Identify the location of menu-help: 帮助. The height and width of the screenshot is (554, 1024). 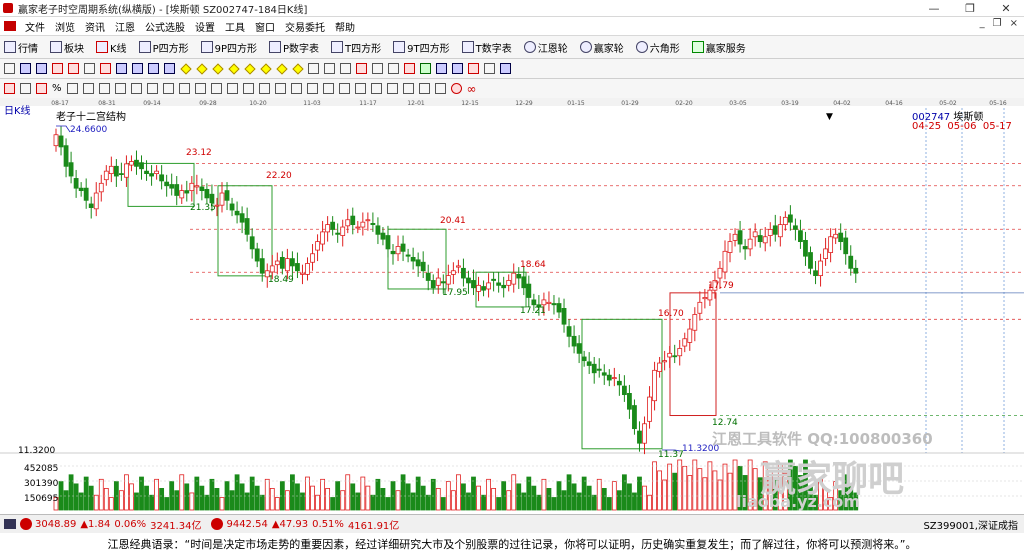
(345, 26).